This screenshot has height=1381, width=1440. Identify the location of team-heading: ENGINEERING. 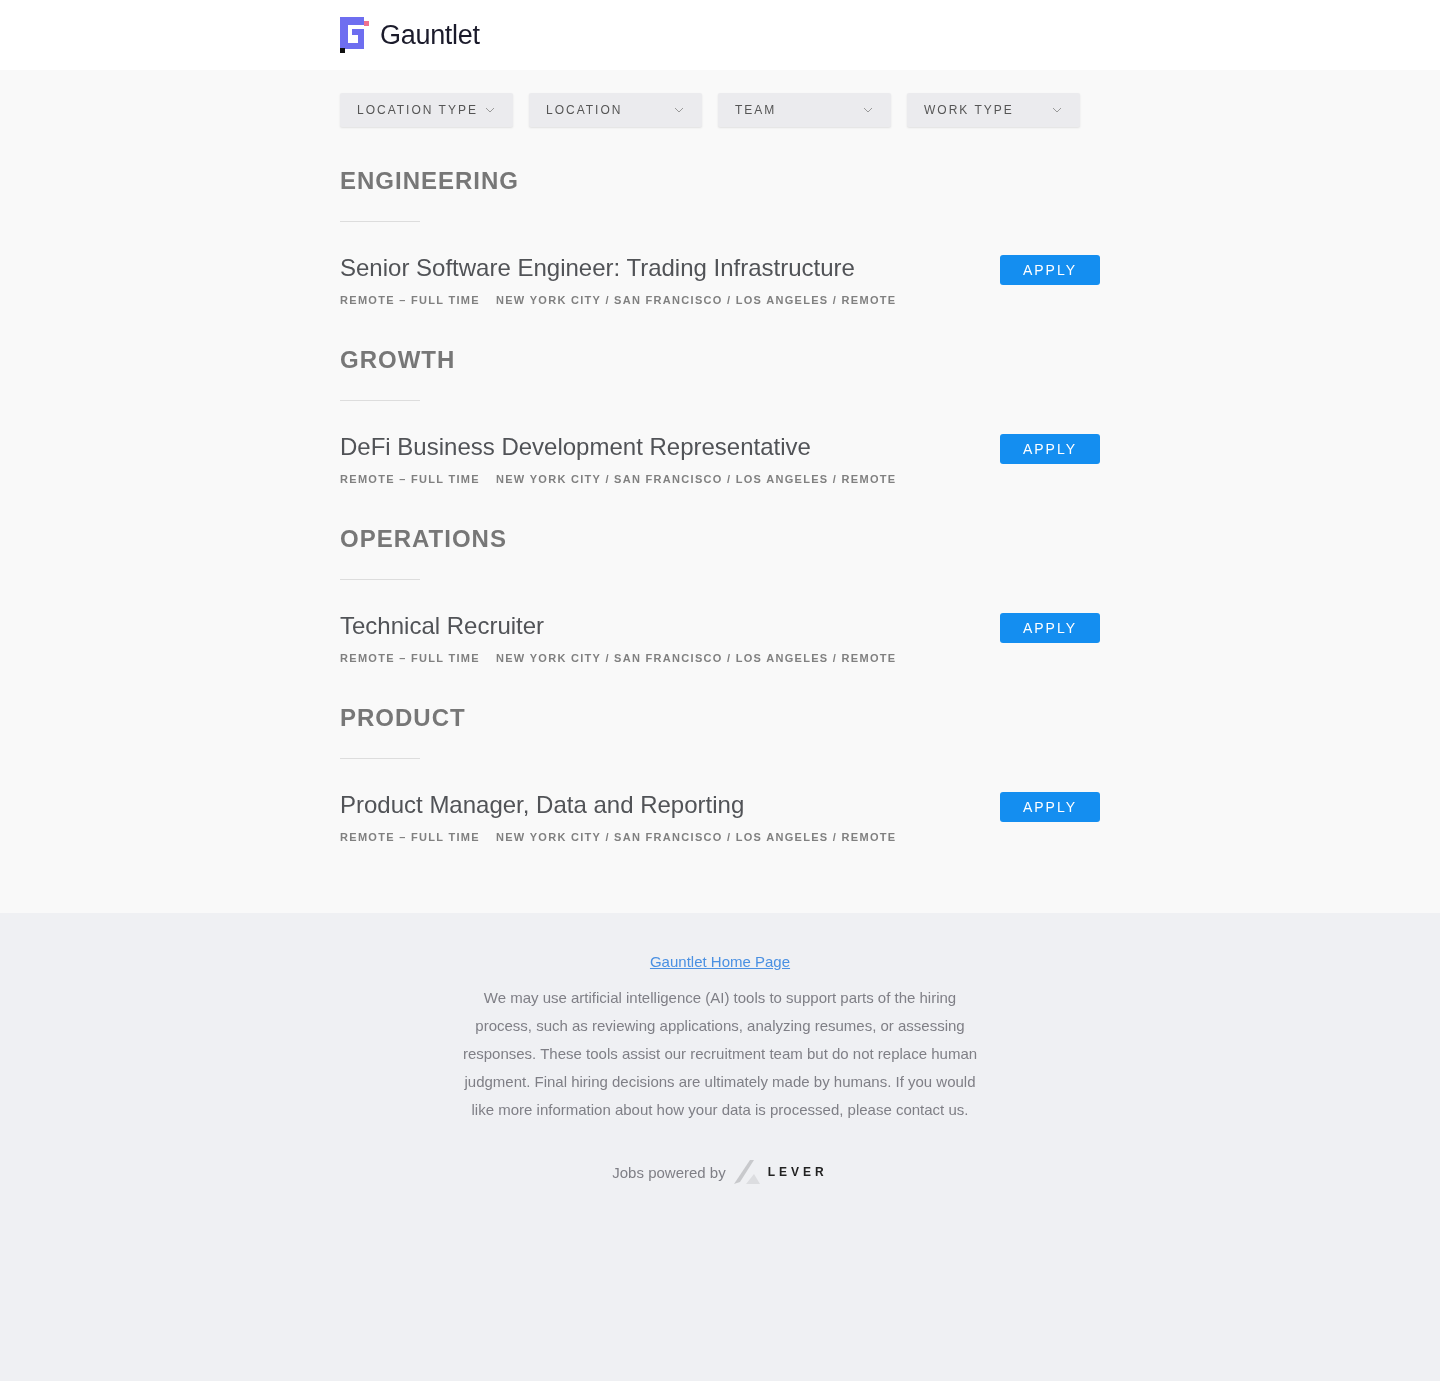
(430, 181).